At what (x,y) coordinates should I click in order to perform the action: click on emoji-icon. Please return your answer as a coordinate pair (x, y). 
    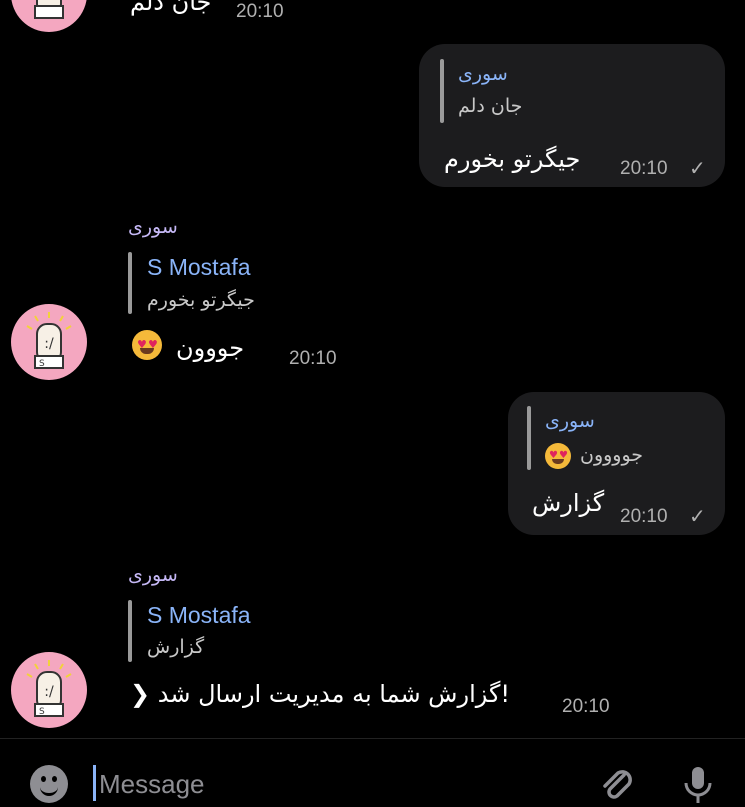
    Looking at the image, I should click on (49, 784).